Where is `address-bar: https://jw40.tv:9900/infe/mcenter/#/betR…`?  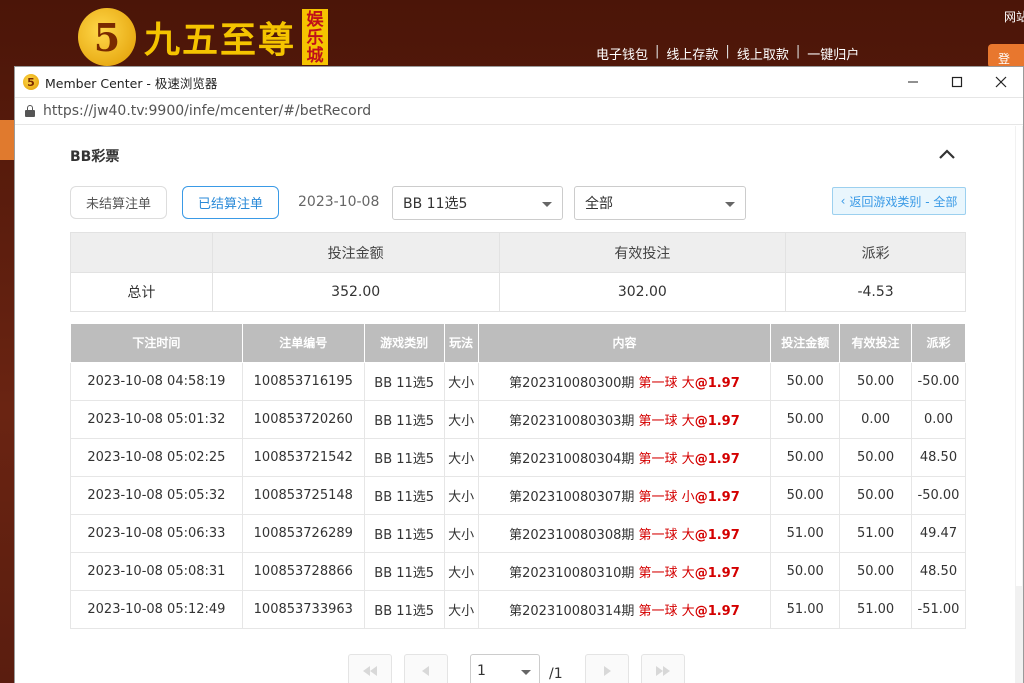 address-bar: https://jw40.tv:9900/infe/mcenter/#/betR… is located at coordinates (519, 111).